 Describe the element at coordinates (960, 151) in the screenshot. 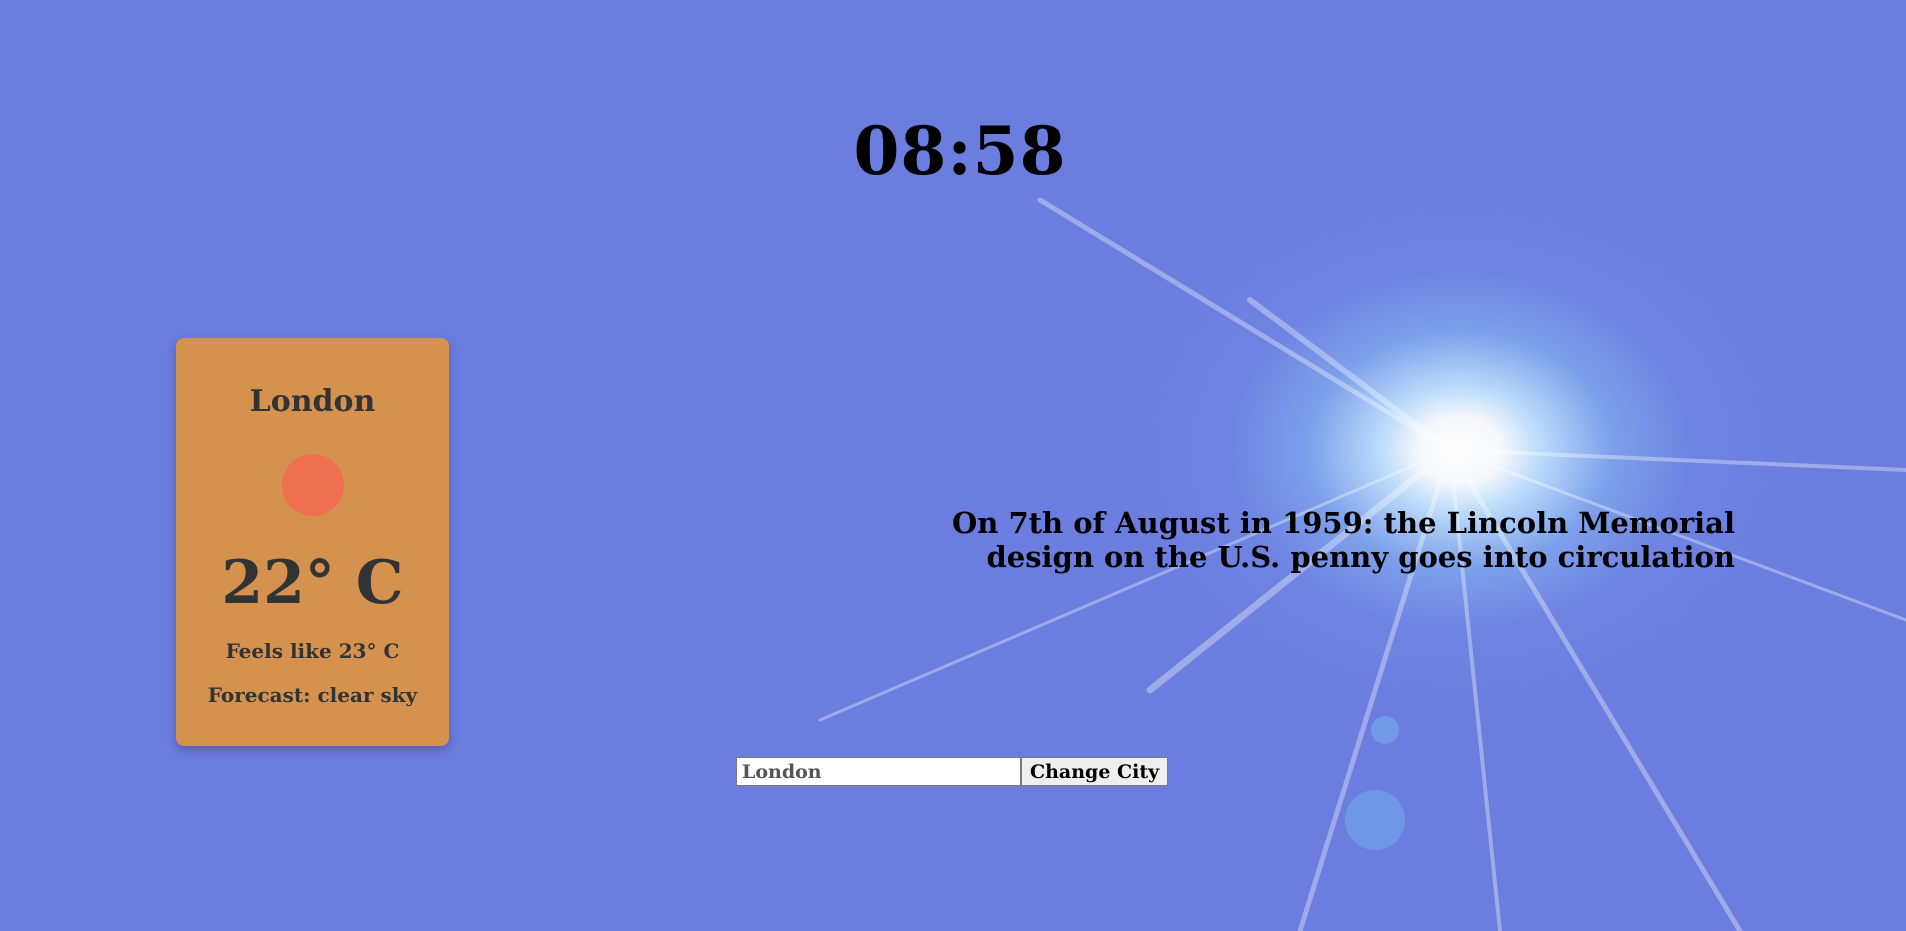

I see `clock-time: 08:58` at that location.